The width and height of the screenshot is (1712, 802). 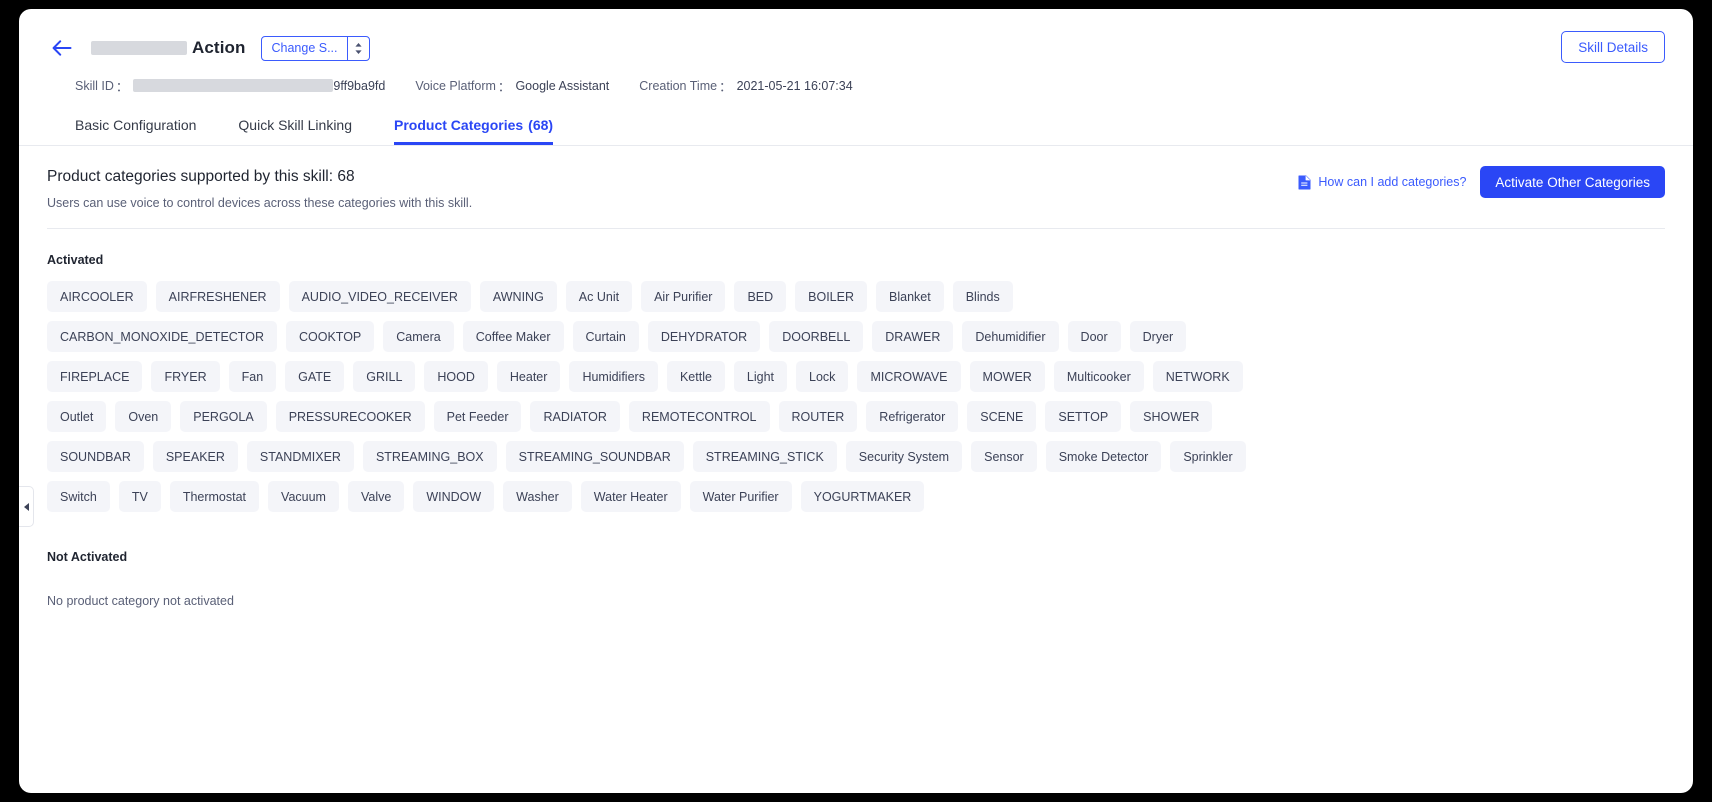 I want to click on skill-details-button: Skill Details, so click(x=1613, y=47).